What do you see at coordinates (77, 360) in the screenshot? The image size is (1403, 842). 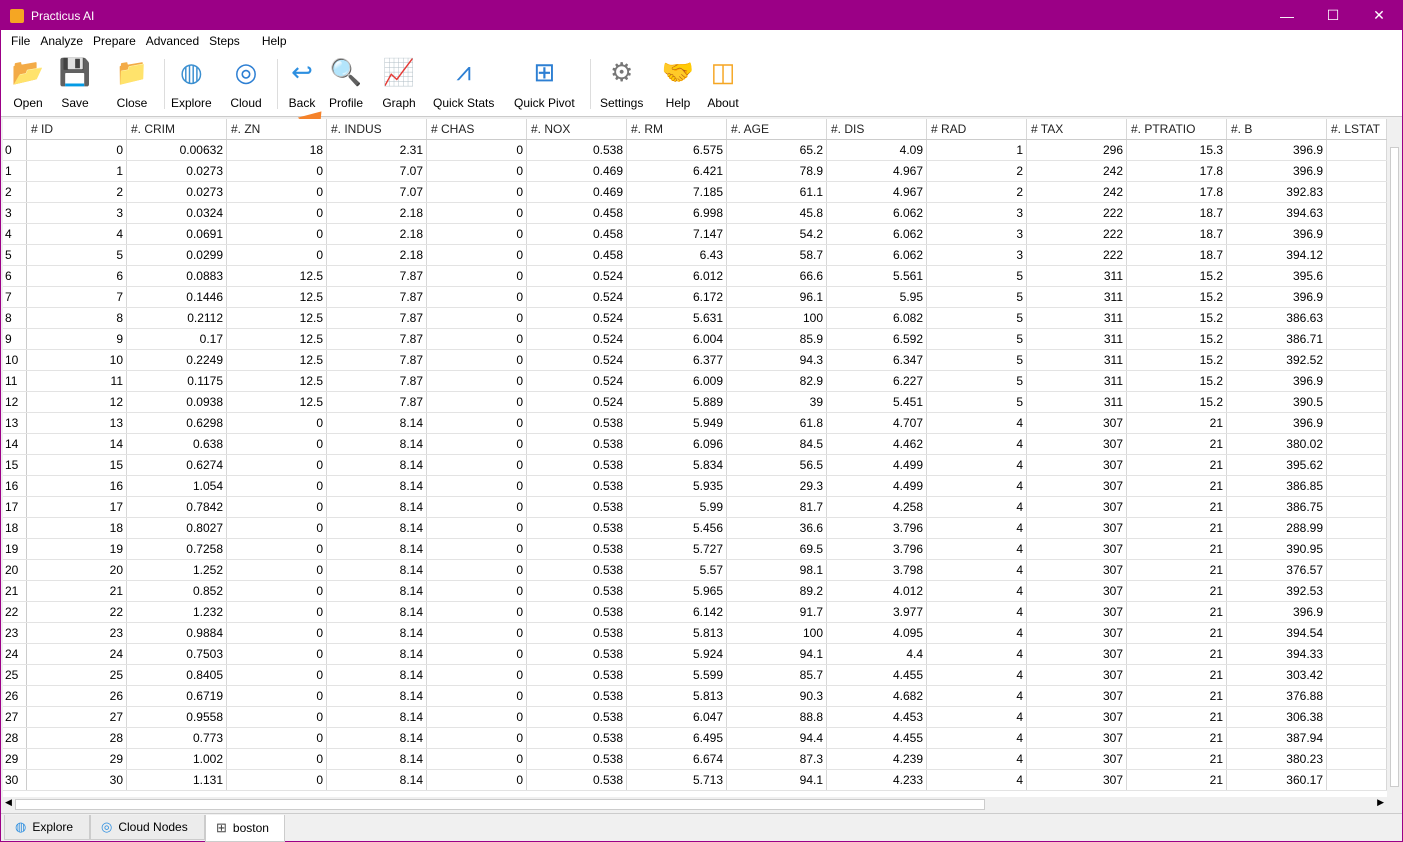 I see `table-cell: 10` at bounding box center [77, 360].